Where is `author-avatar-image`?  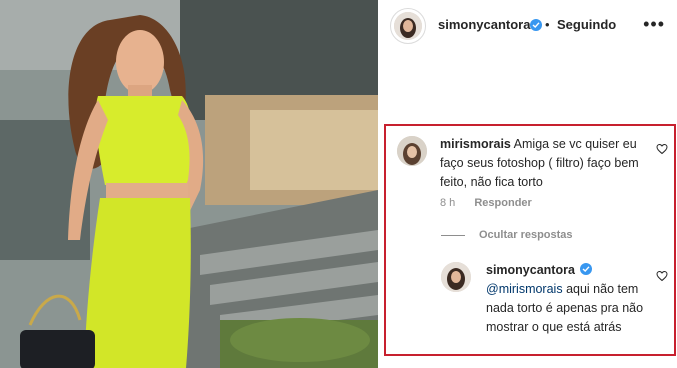 author-avatar-image is located at coordinates (408, 26).